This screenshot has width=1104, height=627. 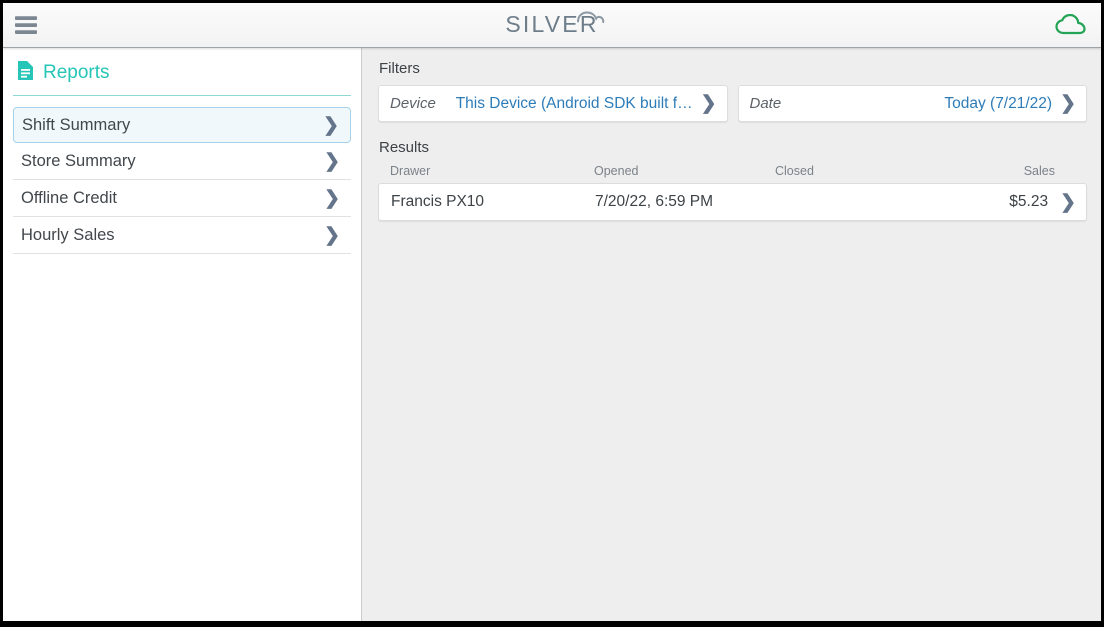 I want to click on sidebar-item-offline-credit: Offline Credit ❯, so click(x=182, y=198).